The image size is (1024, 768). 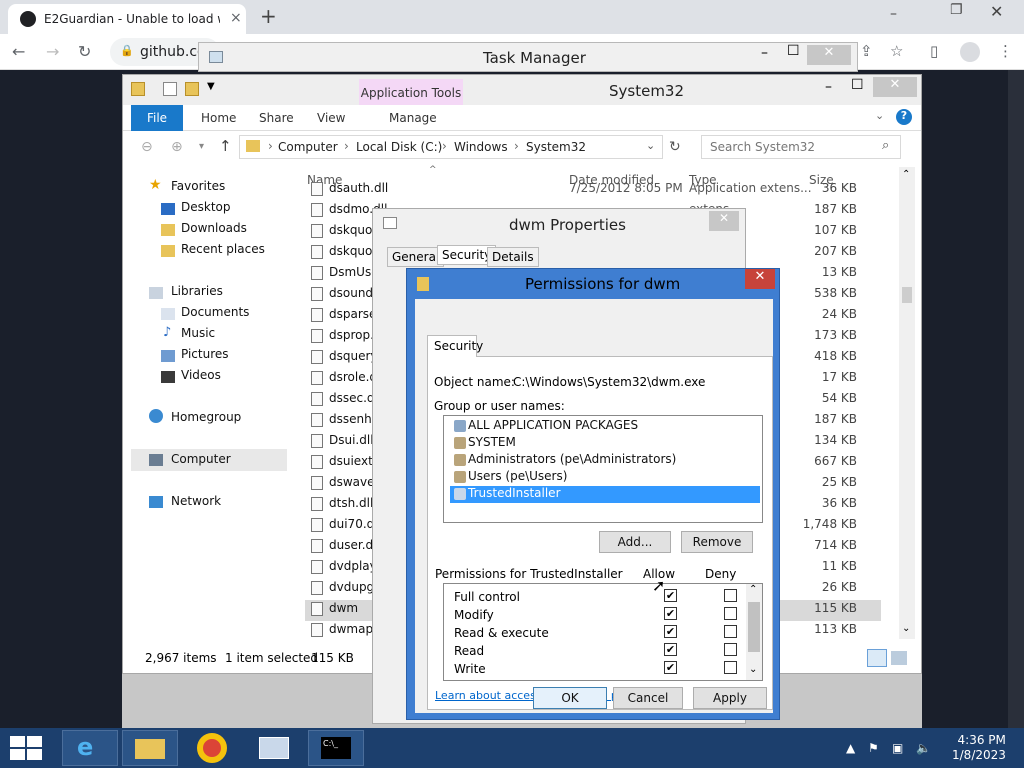 I want to click on explorer-titlebar: ▼ Application Tools System32 – ☐ ✕, so click(x=522, y=90).